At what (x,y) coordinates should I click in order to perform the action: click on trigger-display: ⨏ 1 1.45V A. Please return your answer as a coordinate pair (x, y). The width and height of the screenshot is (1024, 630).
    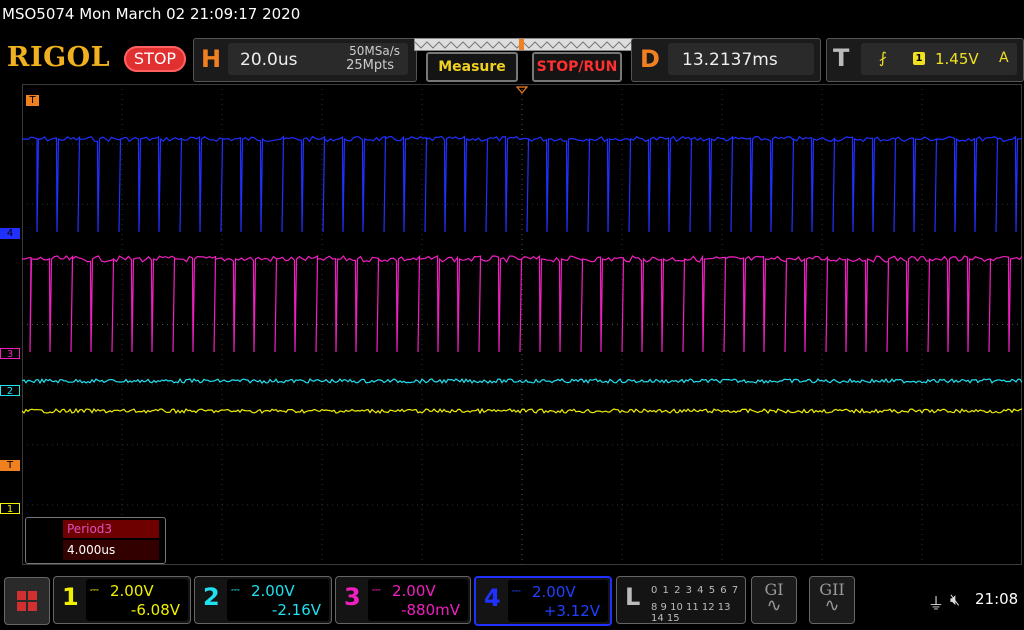
    Looking at the image, I should click on (939, 59).